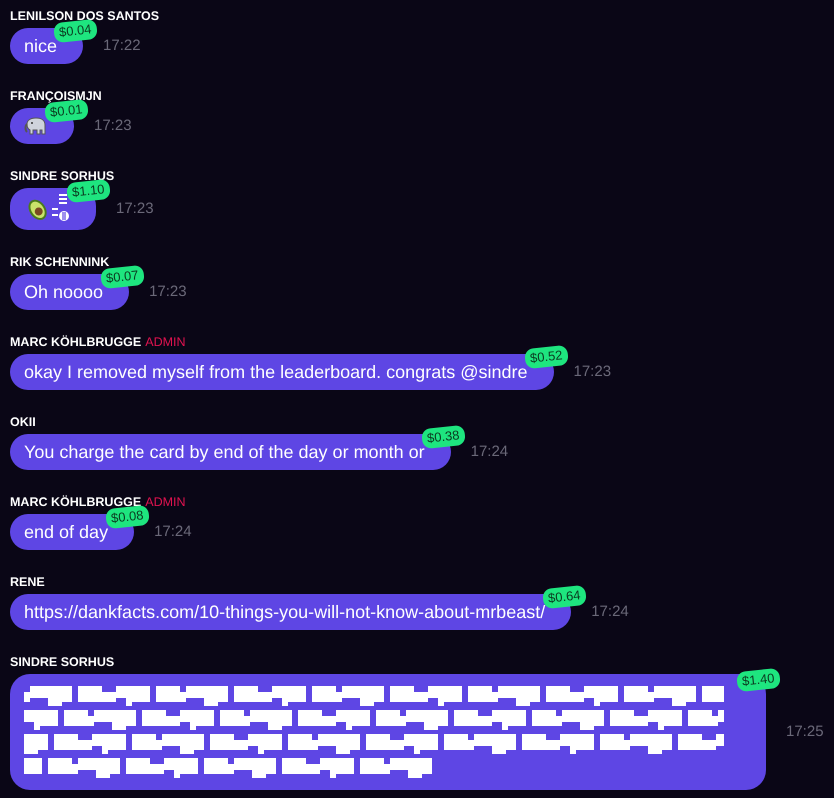 The width and height of the screenshot is (834, 798). I want to click on tip-badge: $0.38, so click(443, 437).